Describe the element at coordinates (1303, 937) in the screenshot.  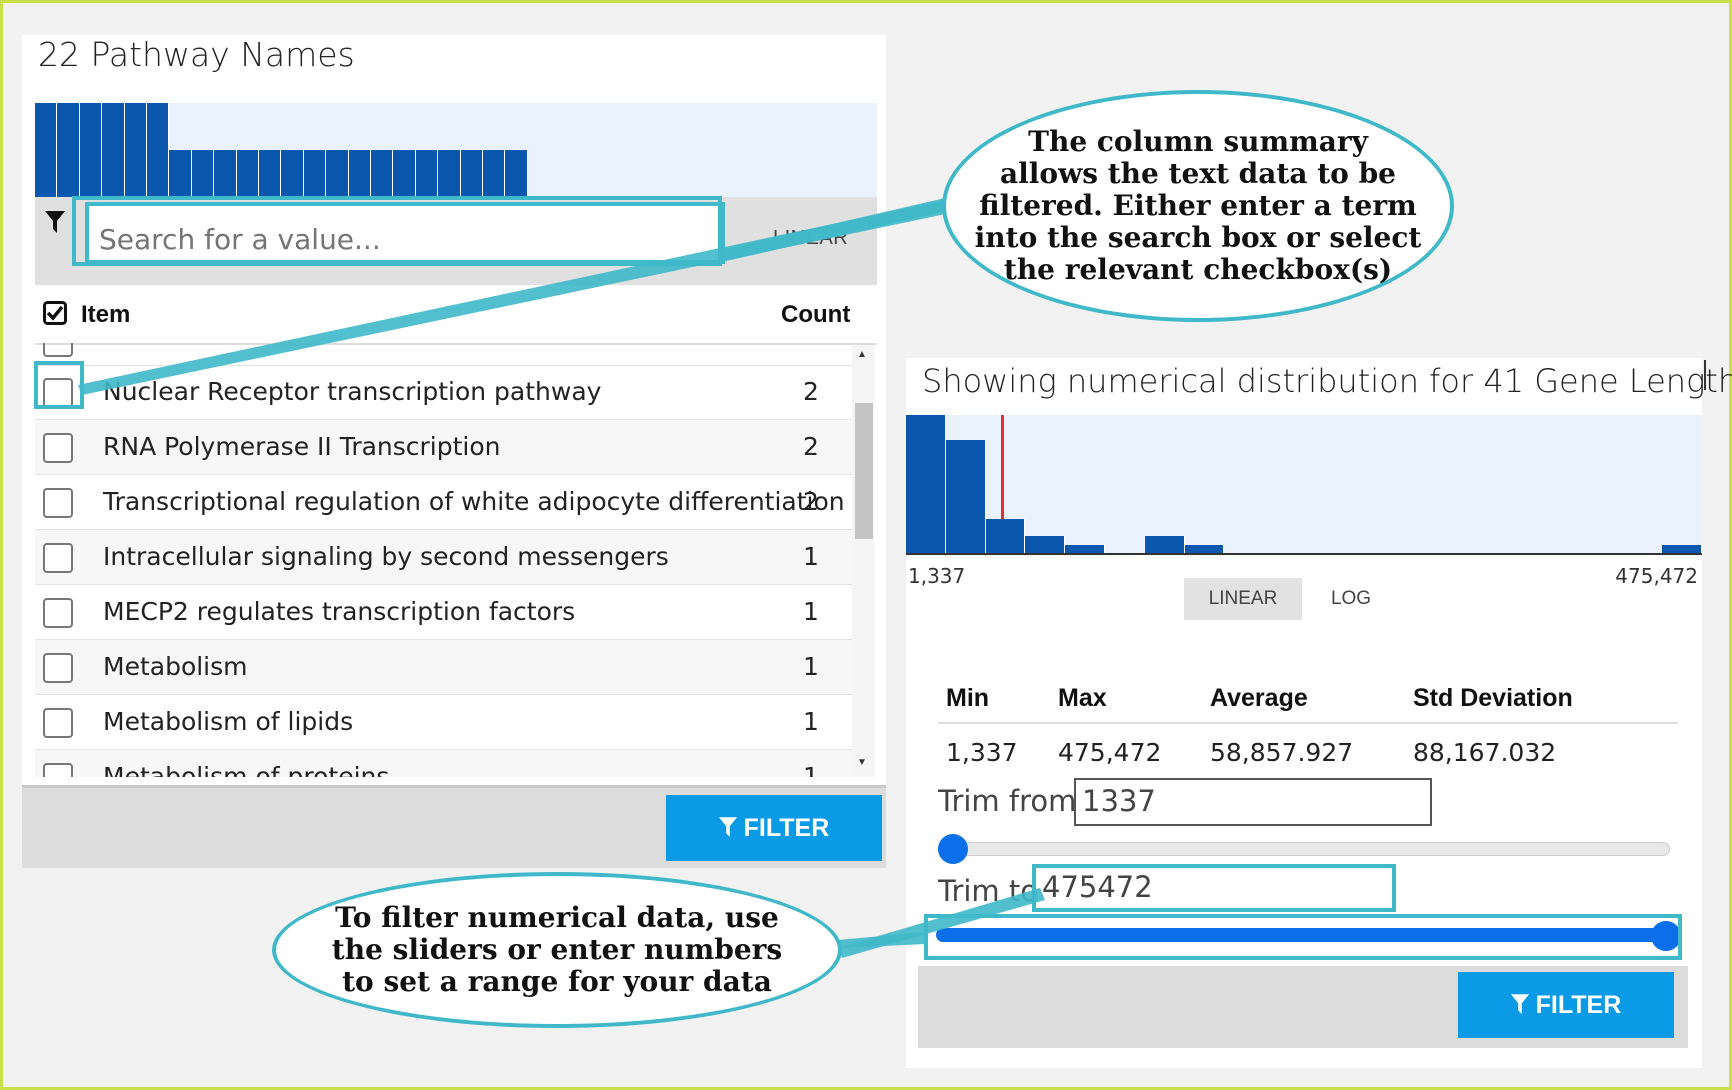
I see `slider-highlight` at that location.